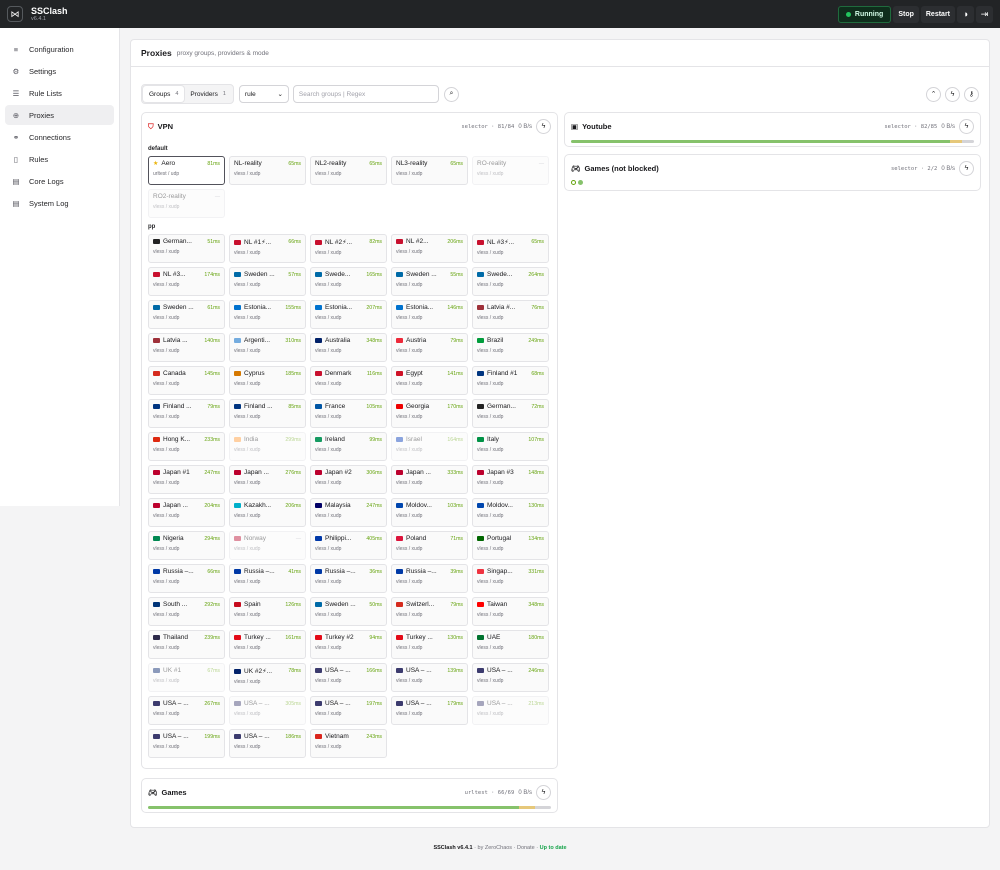 This screenshot has width=1000, height=870. Describe the element at coordinates (186, 644) in the screenshot. I see `proxy-card: Thailand 239ms vless / xudp` at that location.